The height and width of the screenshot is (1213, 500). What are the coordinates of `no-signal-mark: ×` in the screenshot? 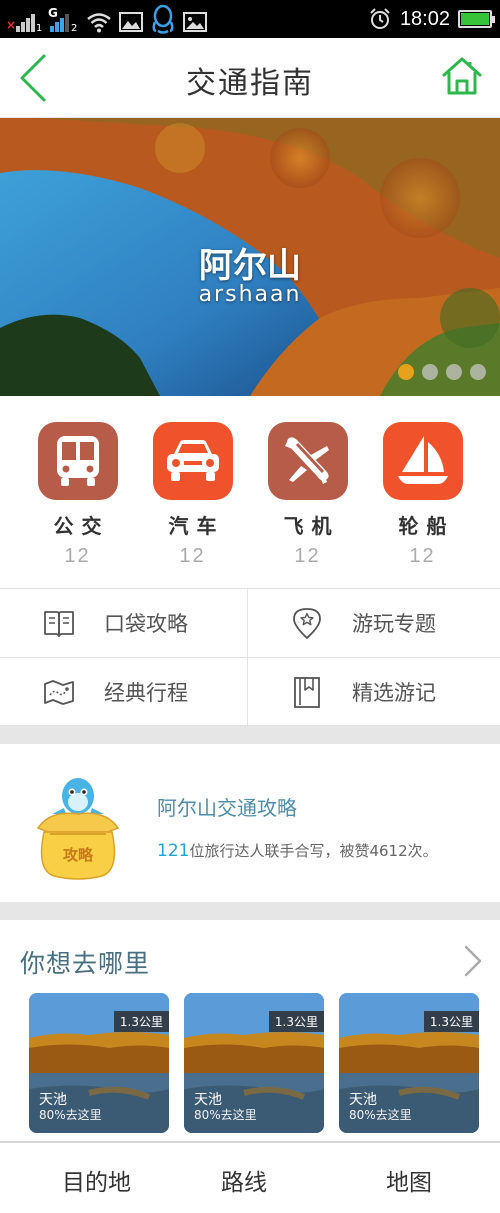 It's located at (11, 25).